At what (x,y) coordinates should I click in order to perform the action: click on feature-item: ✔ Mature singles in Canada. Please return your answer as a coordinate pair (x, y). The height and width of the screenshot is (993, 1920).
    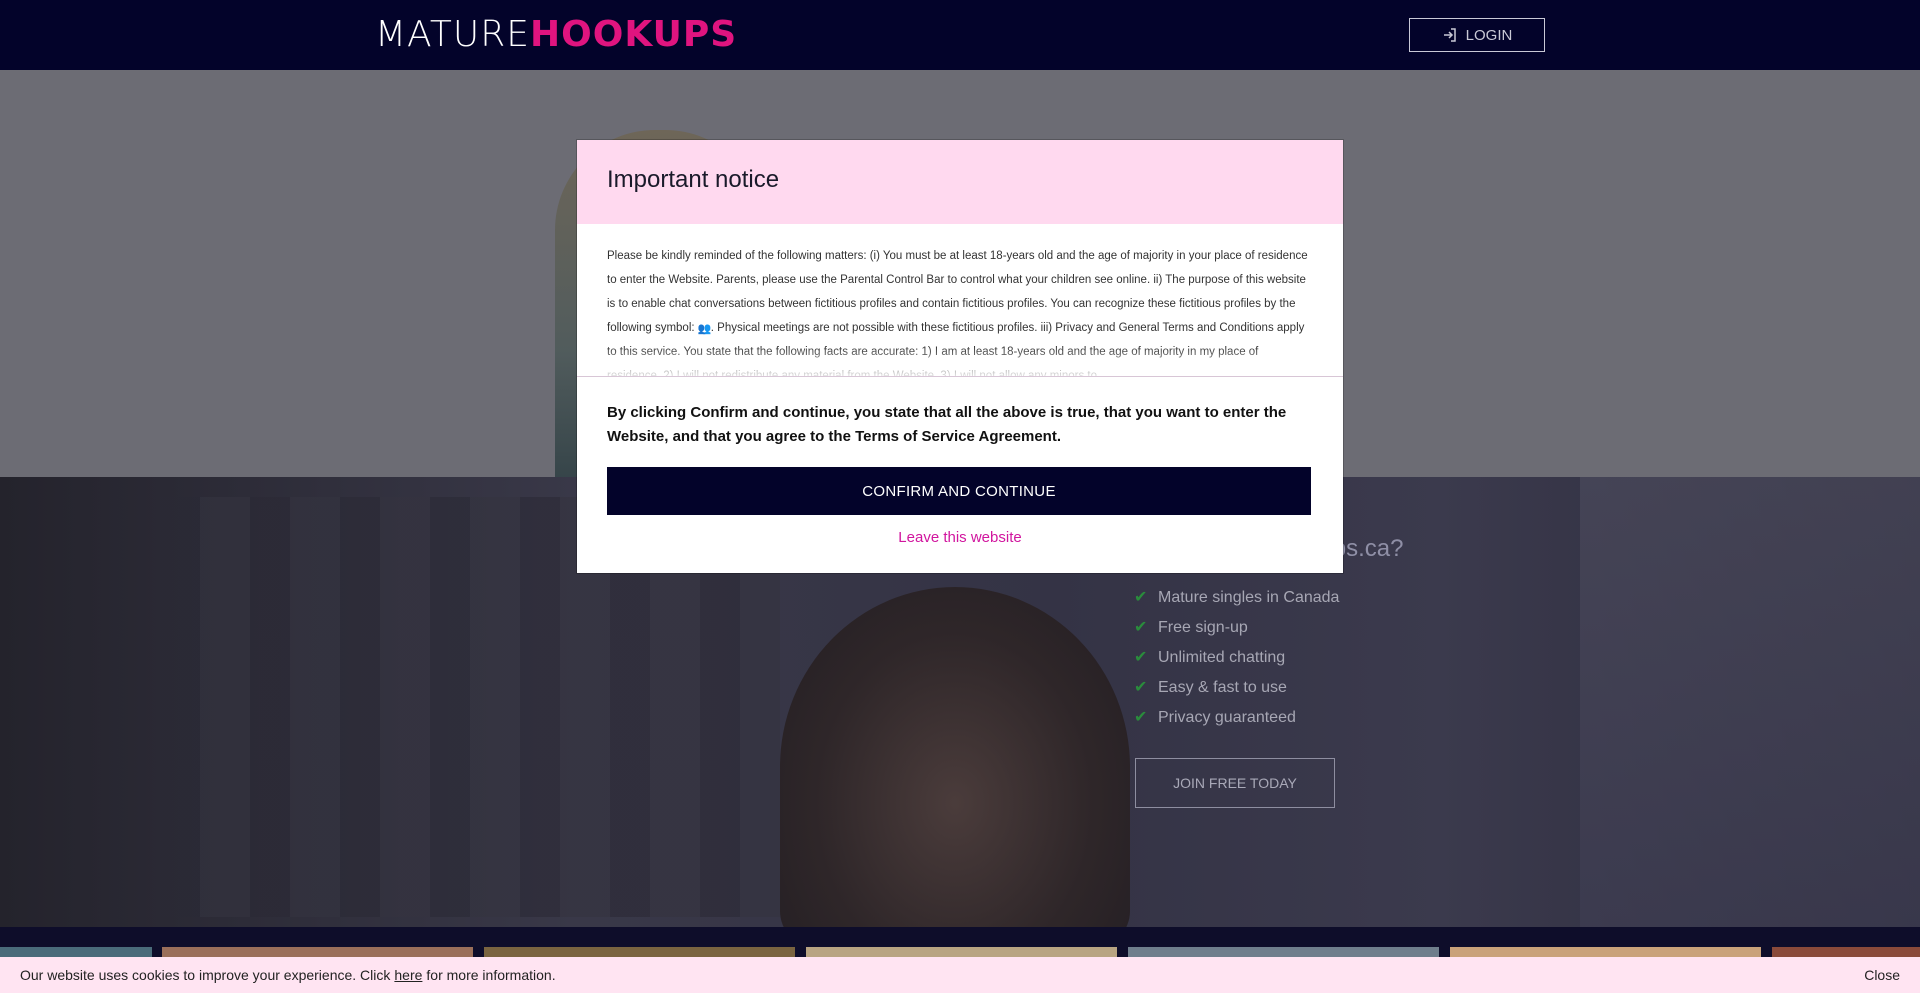
    Looking at the image, I should click on (1236, 598).